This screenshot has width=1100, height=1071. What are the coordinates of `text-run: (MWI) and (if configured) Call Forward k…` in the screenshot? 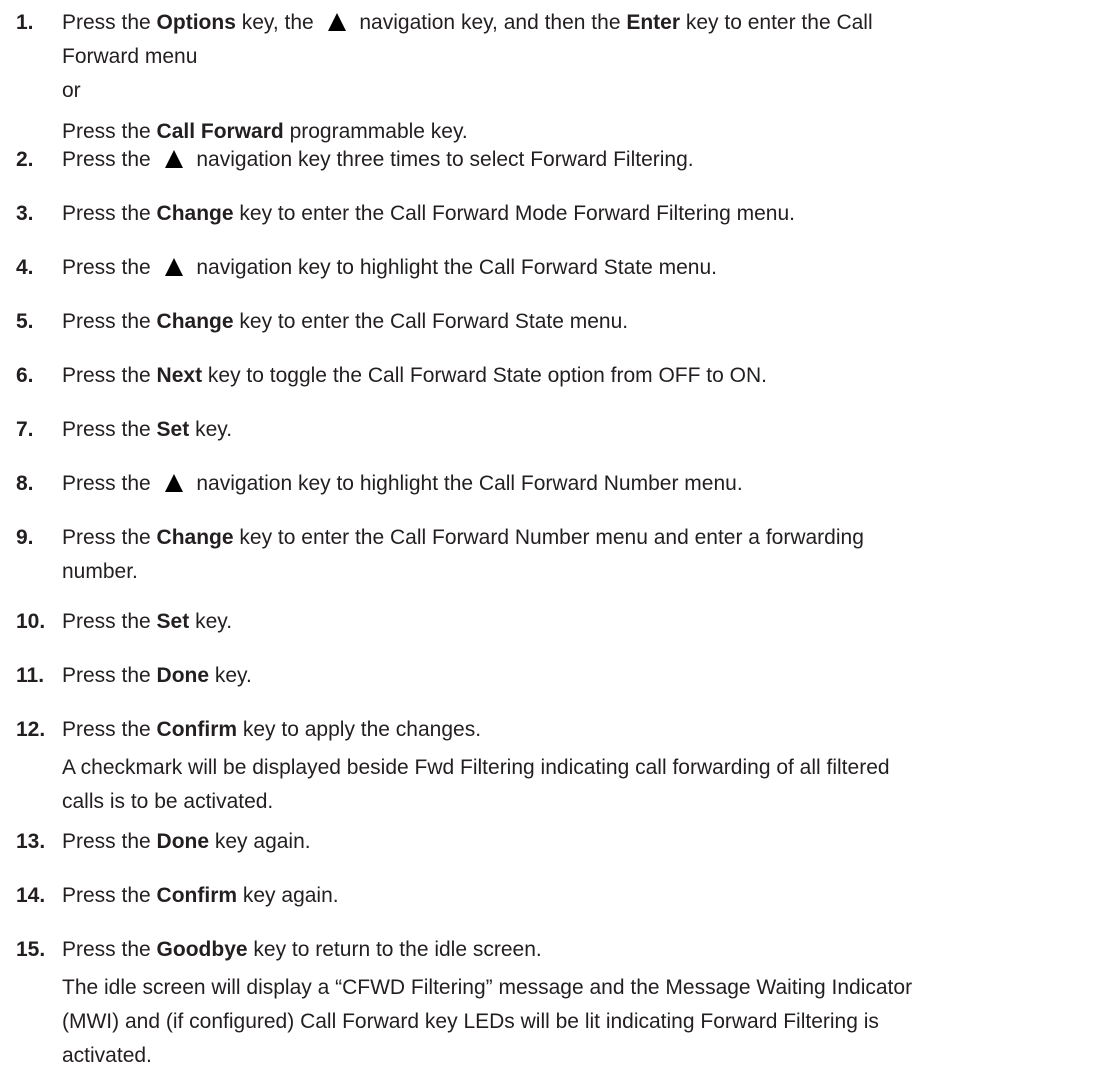 It's located at (470, 1021).